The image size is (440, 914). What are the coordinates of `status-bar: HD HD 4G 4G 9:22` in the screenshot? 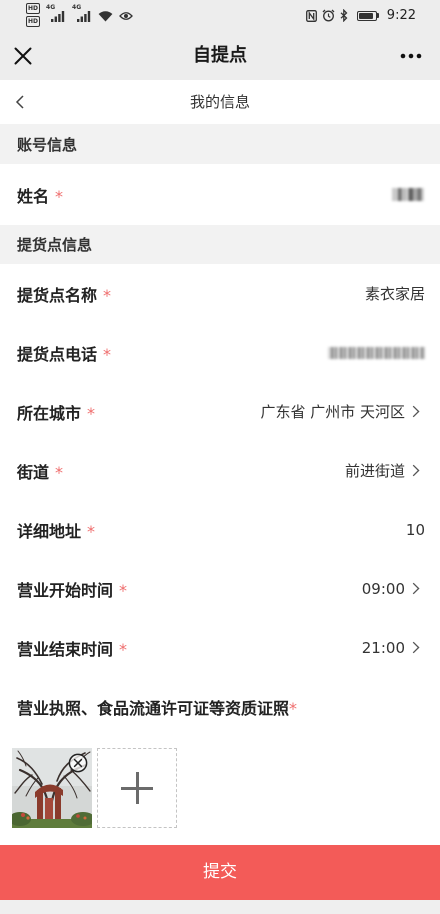 It's located at (220, 16).